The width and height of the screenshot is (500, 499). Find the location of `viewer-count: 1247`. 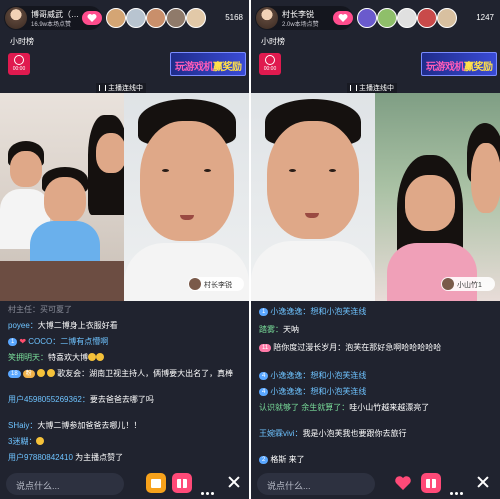

viewer-count: 1247 is located at coordinates (485, 17).